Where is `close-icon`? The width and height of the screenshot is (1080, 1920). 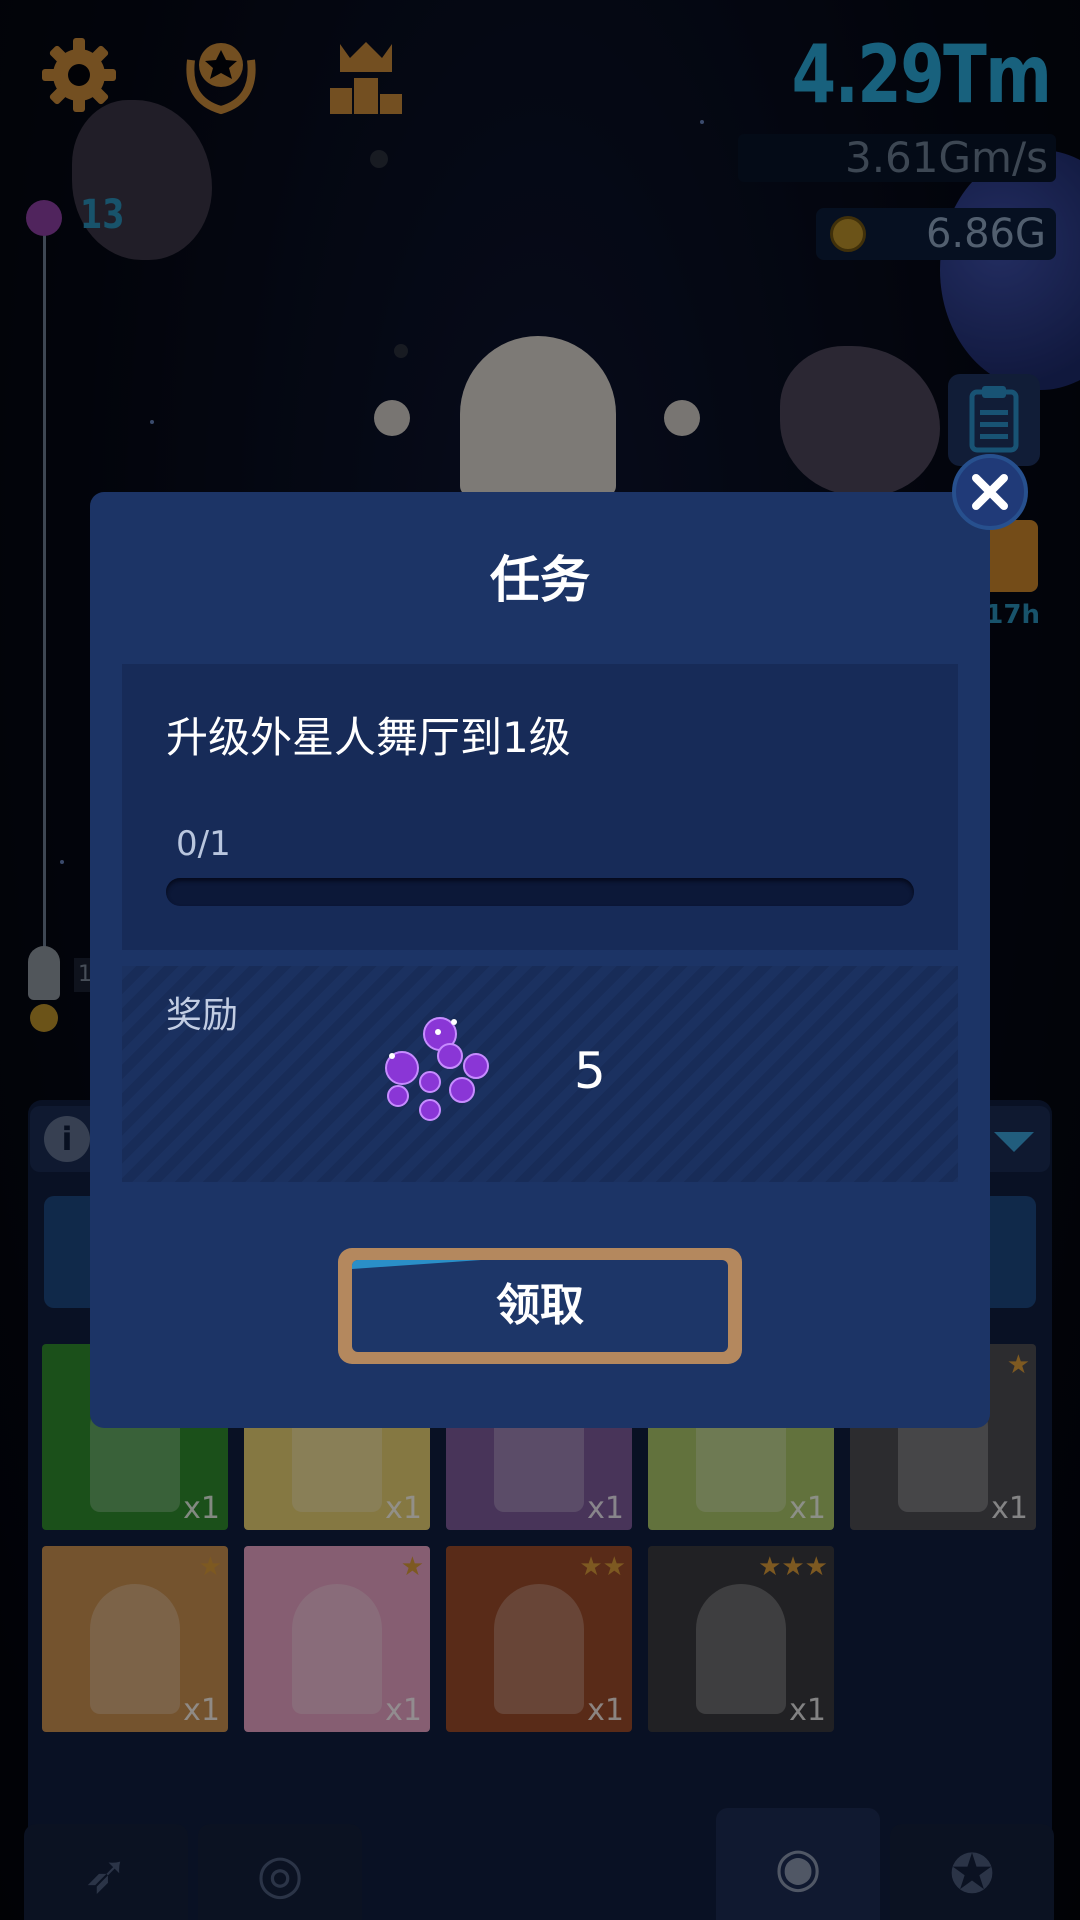
close-icon is located at coordinates (990, 492).